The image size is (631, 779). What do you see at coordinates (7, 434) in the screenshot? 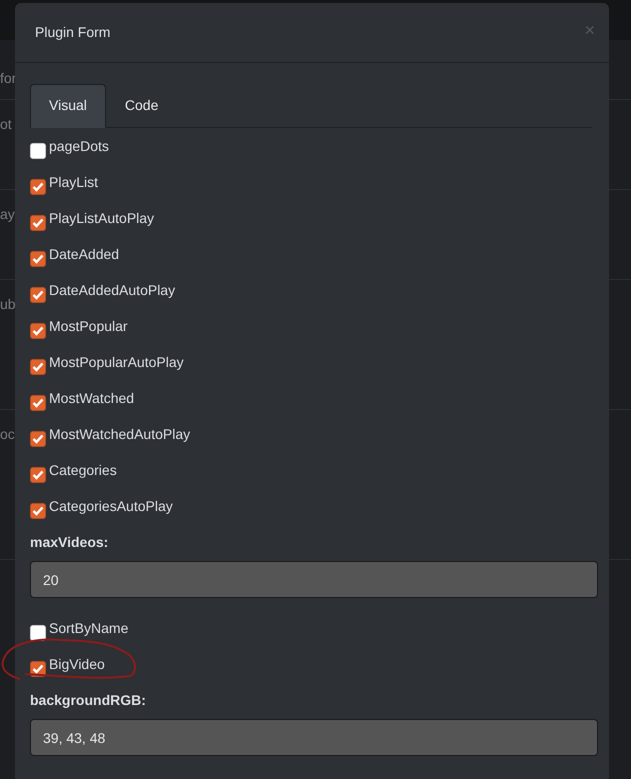
I see `background-text: oc` at bounding box center [7, 434].